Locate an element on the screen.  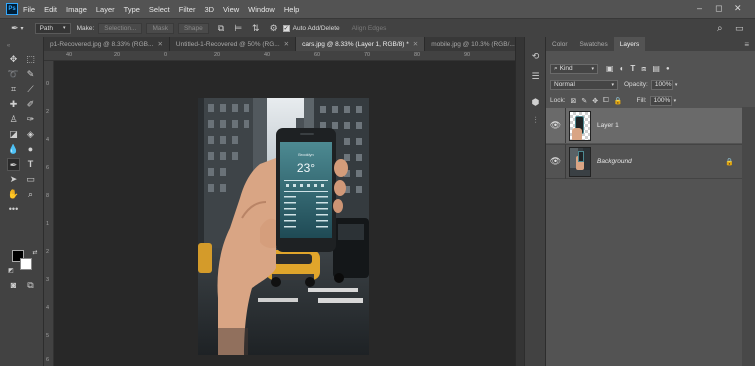
brush-tool-icon: ✐ is located at coordinates (30, 104).